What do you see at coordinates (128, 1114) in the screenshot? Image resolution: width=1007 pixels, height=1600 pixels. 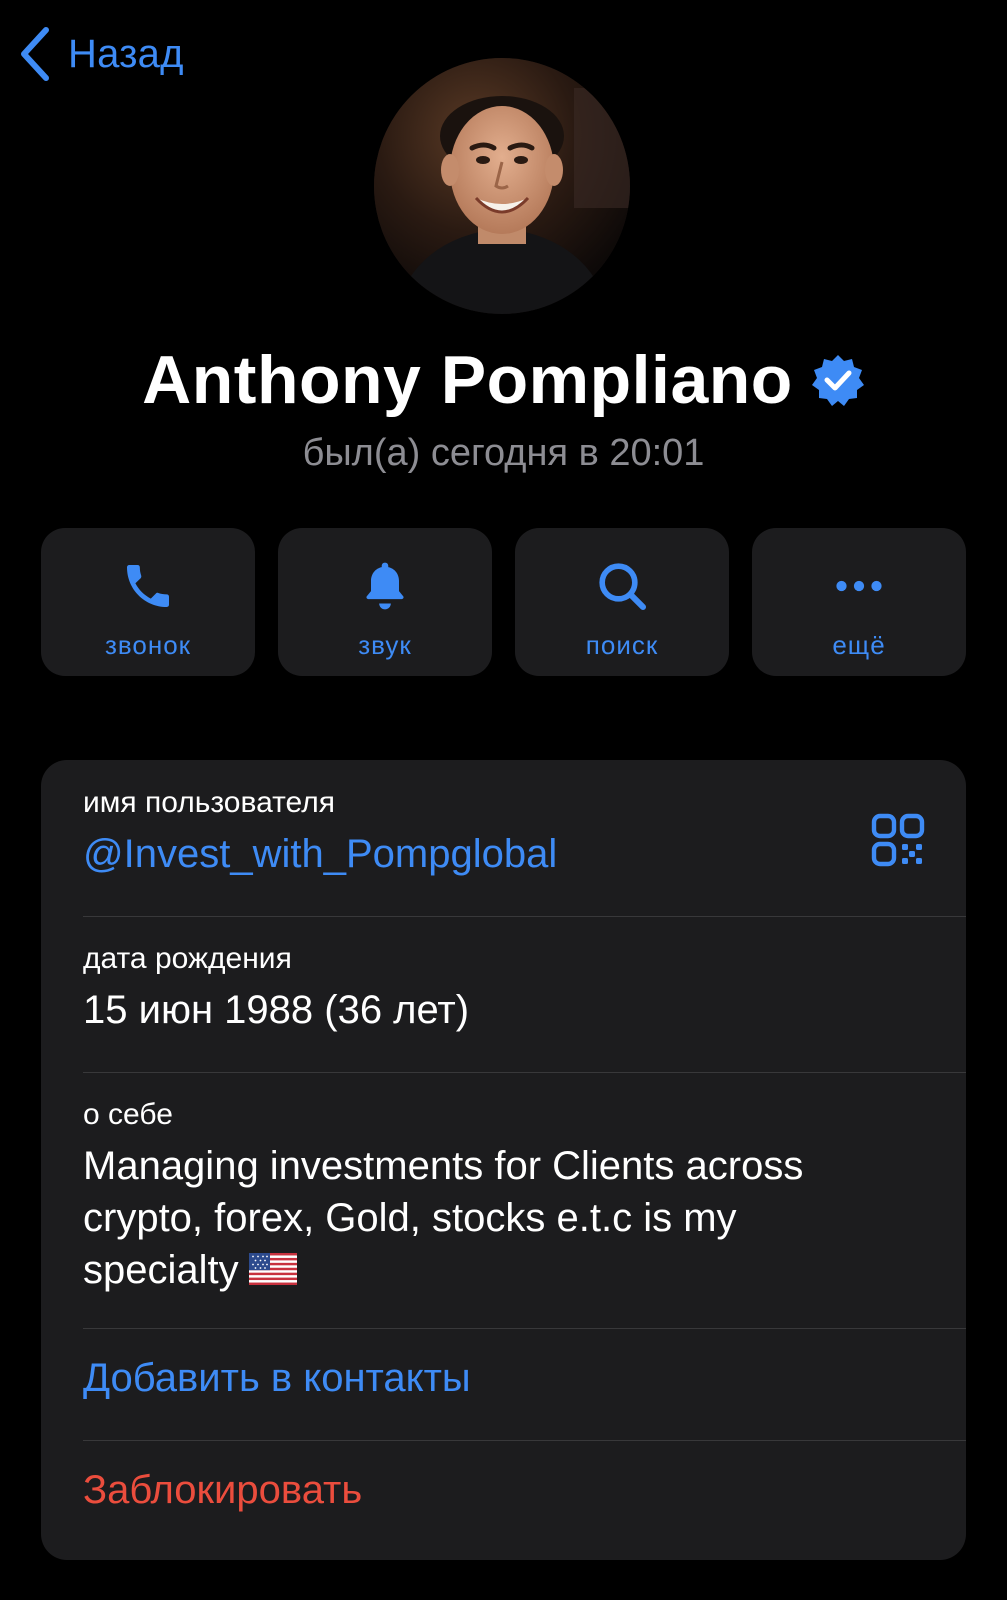 I see `bio-title: о себе` at bounding box center [128, 1114].